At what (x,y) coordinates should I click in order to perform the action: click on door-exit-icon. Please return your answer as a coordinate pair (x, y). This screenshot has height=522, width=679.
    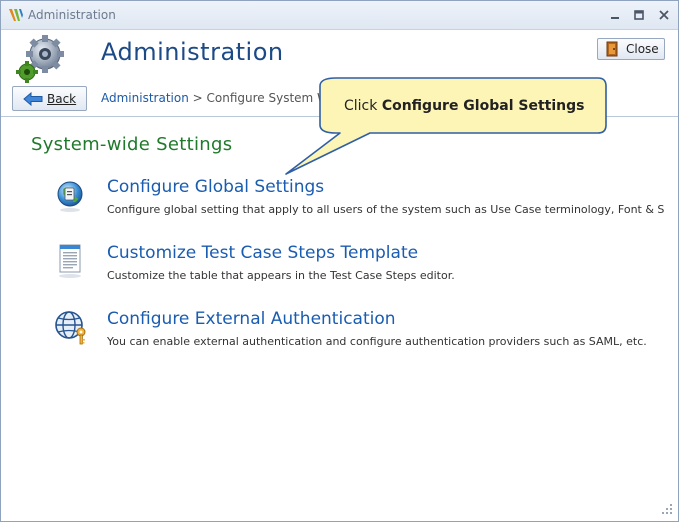
    Looking at the image, I should click on (612, 49).